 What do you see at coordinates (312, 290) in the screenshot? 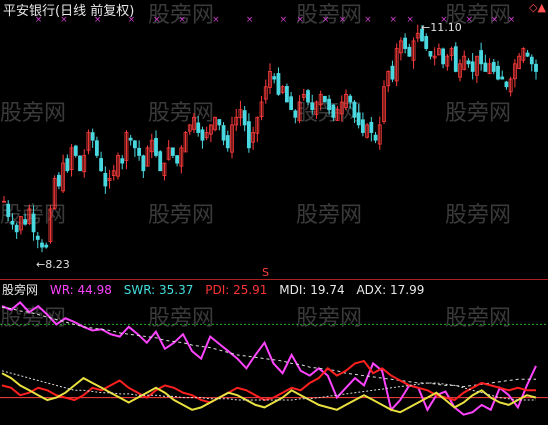
I see `legend-mdi: MDI: 19.74` at bounding box center [312, 290].